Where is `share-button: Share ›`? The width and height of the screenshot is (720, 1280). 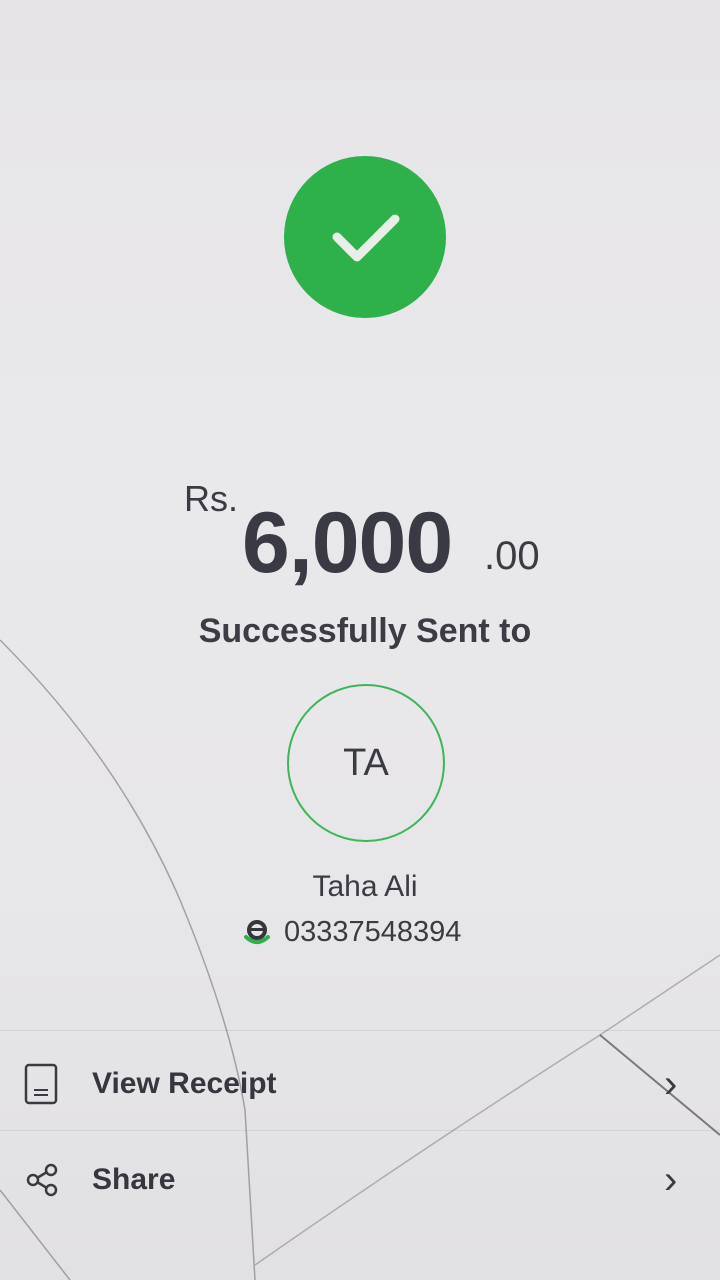
share-button: Share › is located at coordinates (360, 1180).